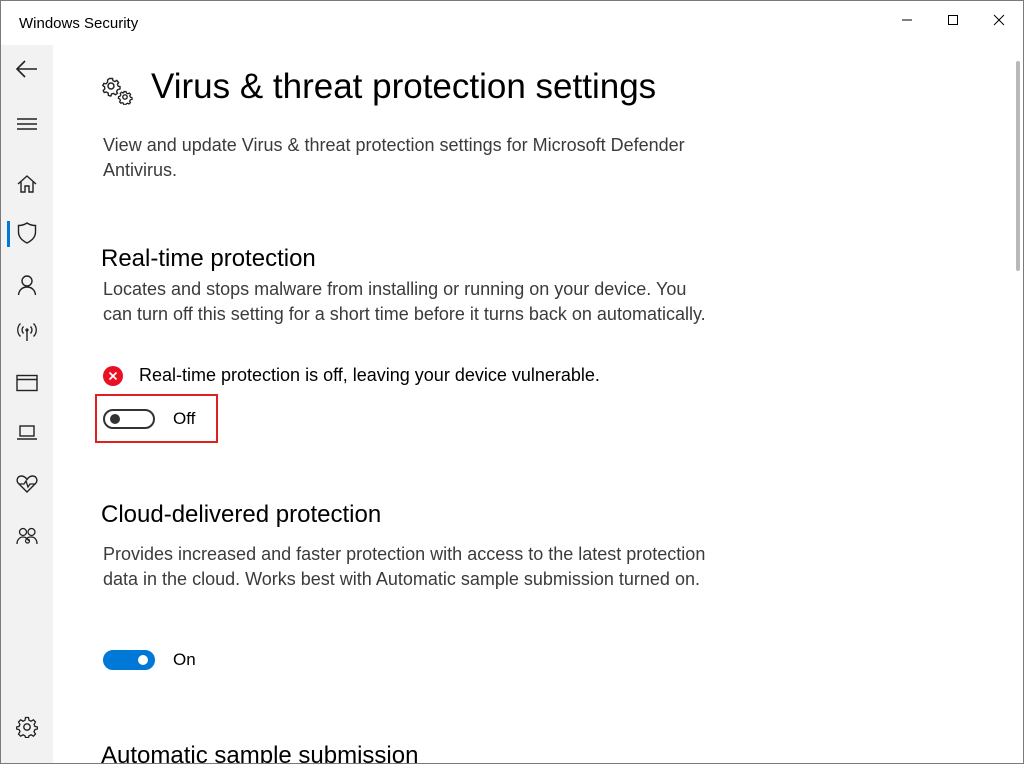 The image size is (1024, 764). I want to click on realtime-protection-title: Real-time protection, so click(208, 258).